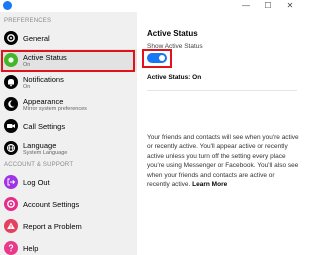 The width and height of the screenshot is (320, 255). What do you see at coordinates (40, 145) in the screenshot?
I see `sidebar-item-label: Language` at bounding box center [40, 145].